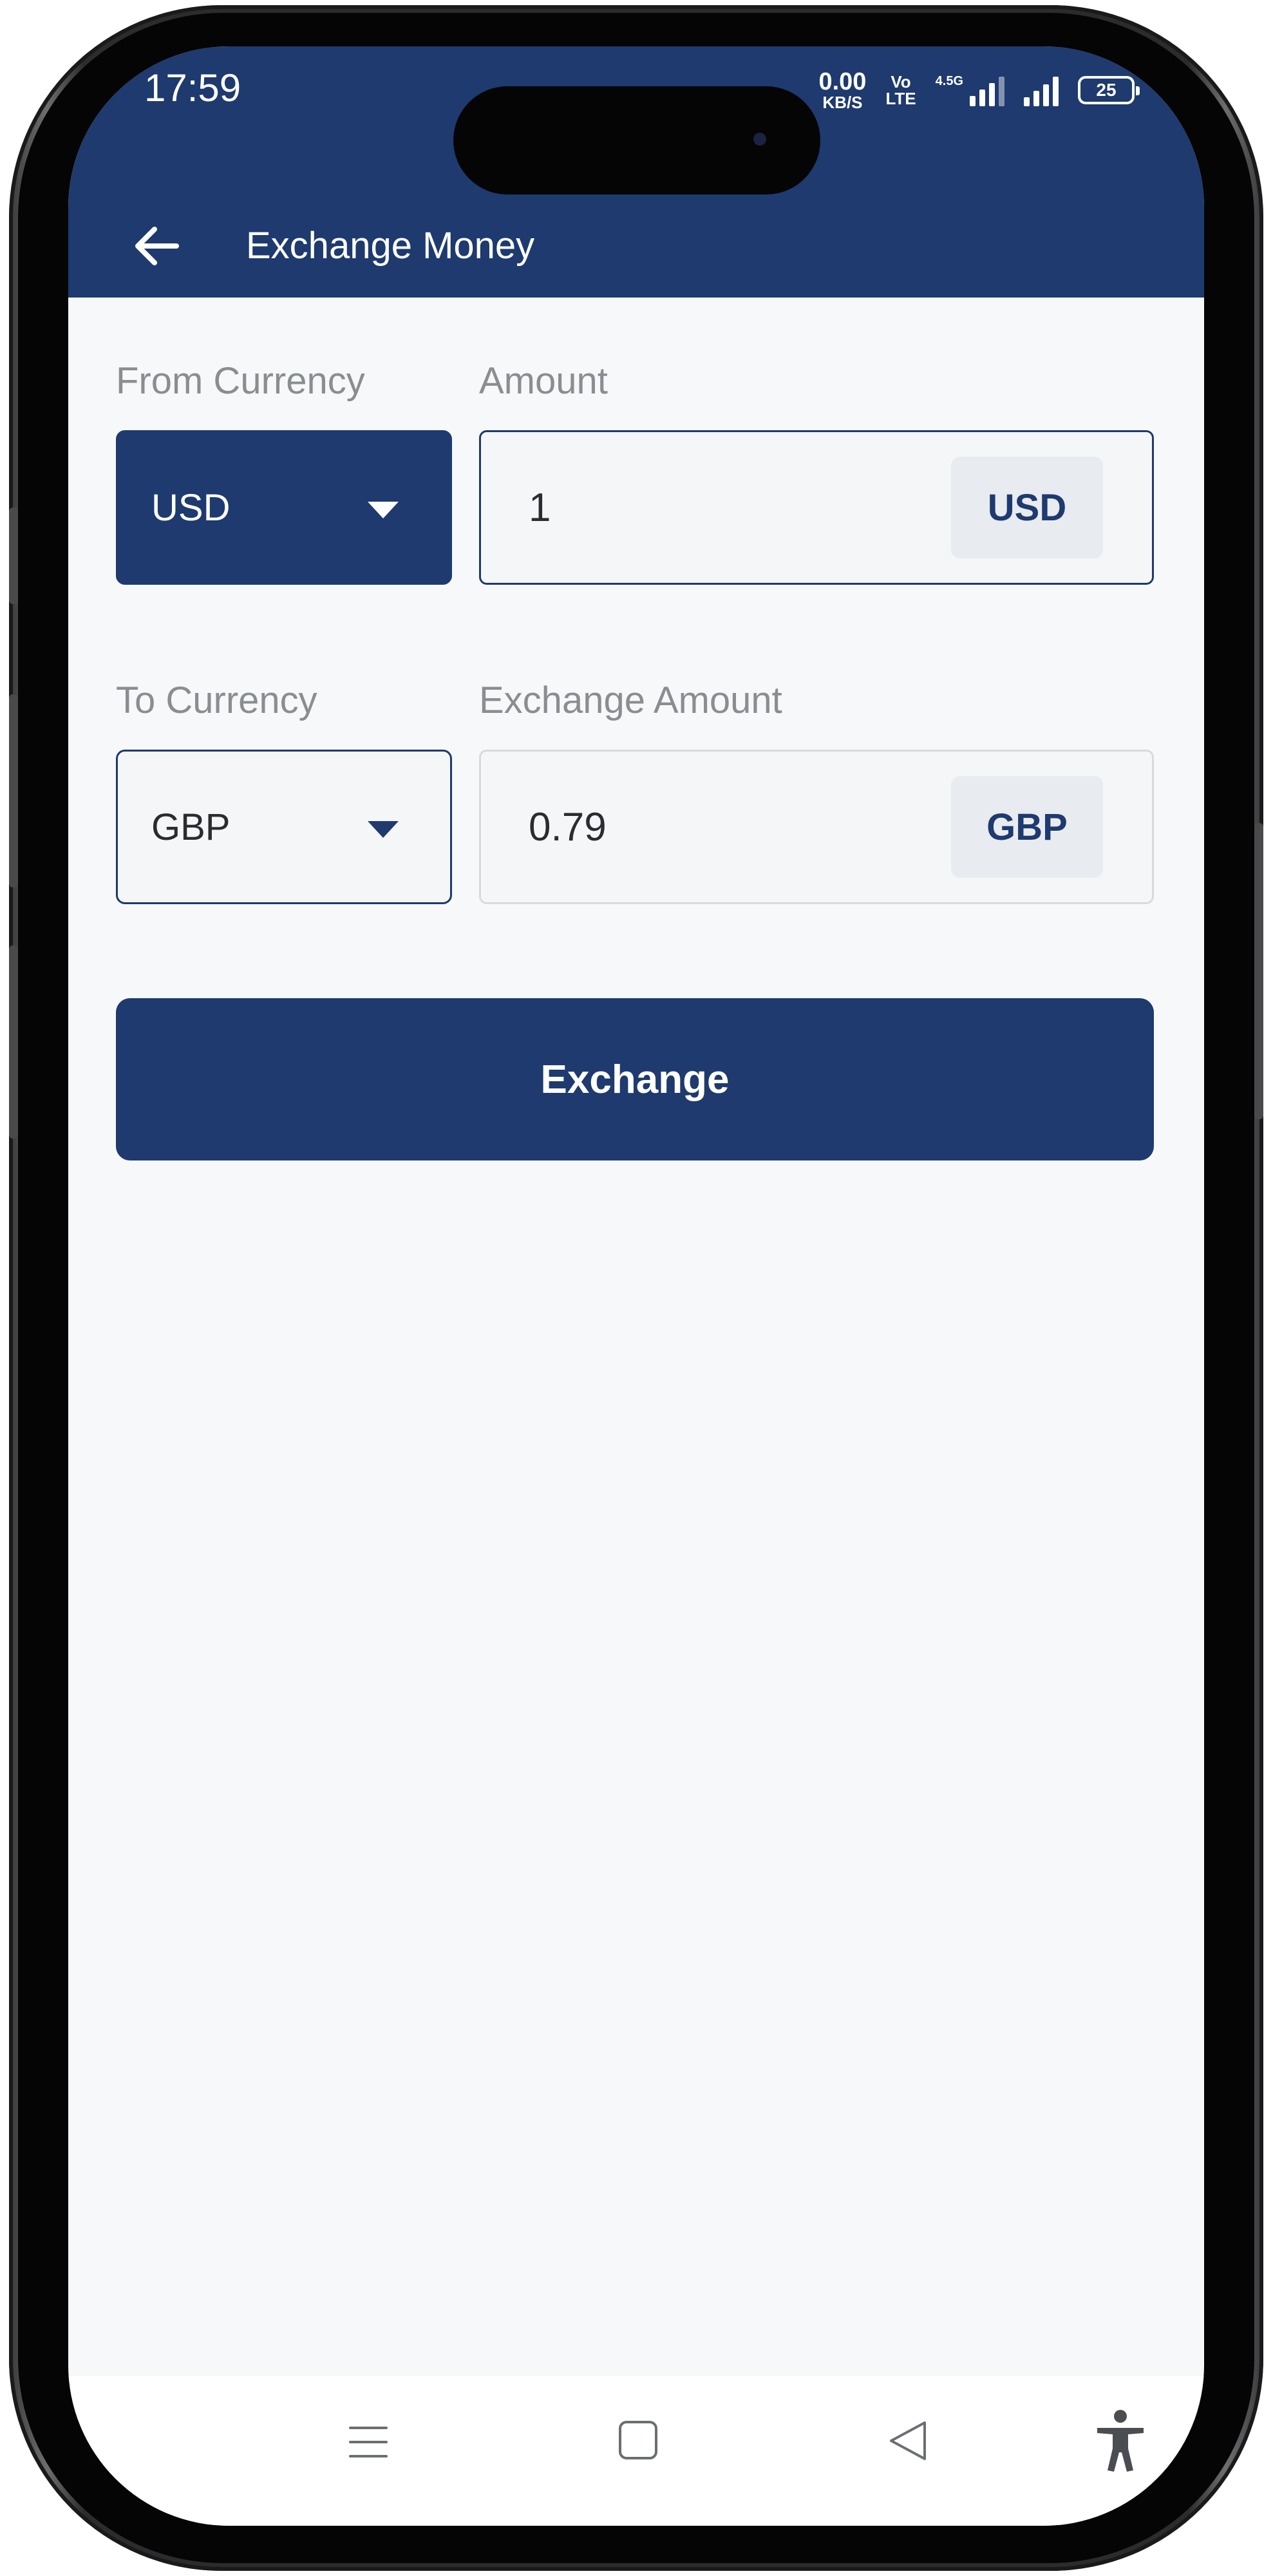  I want to click on network-speed-unit: KB/S, so click(842, 103).